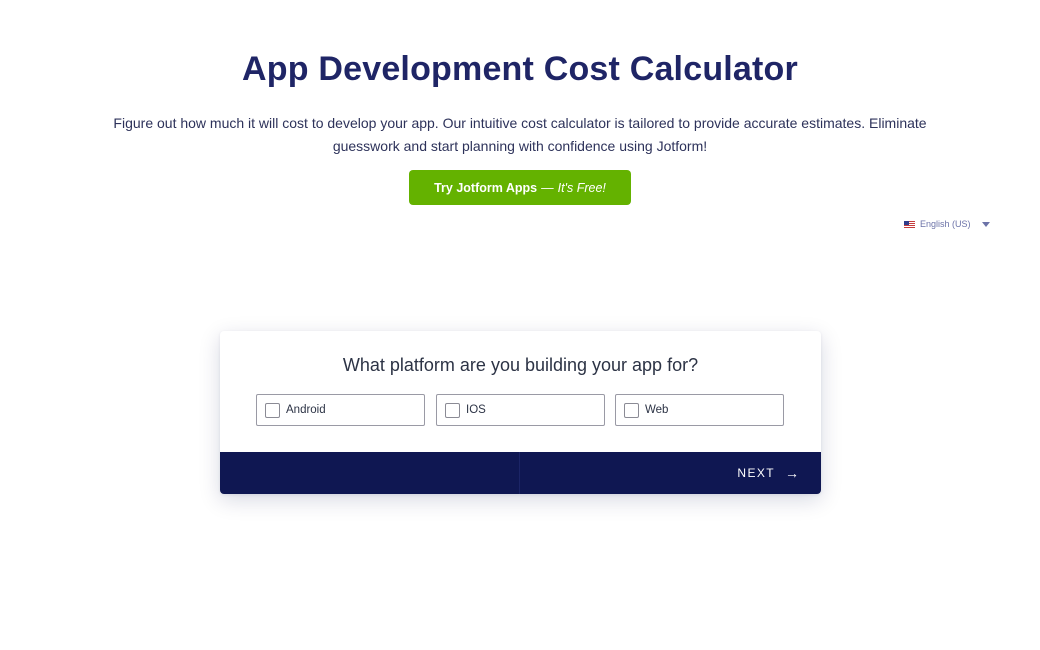 This screenshot has height=650, width=1040. What do you see at coordinates (272, 410) in the screenshot?
I see `android-checkbox` at bounding box center [272, 410].